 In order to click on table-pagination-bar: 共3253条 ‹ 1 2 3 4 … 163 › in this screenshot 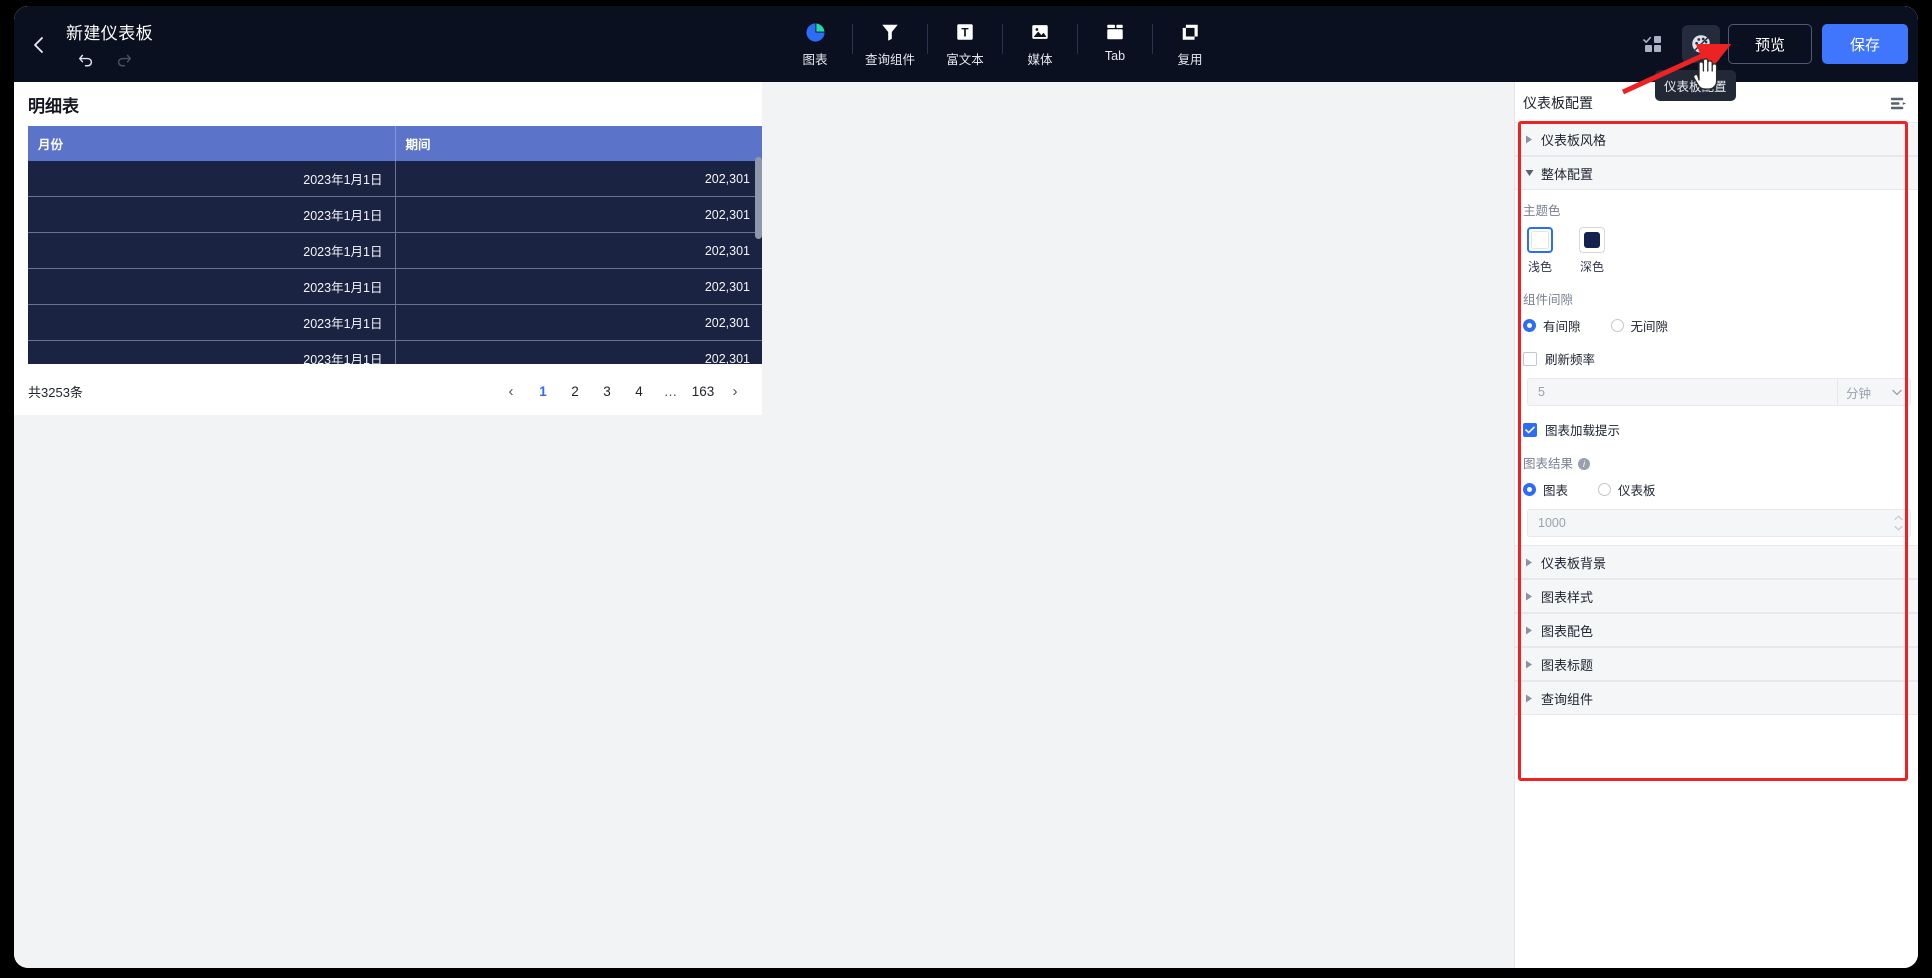, I will do `click(388, 392)`.